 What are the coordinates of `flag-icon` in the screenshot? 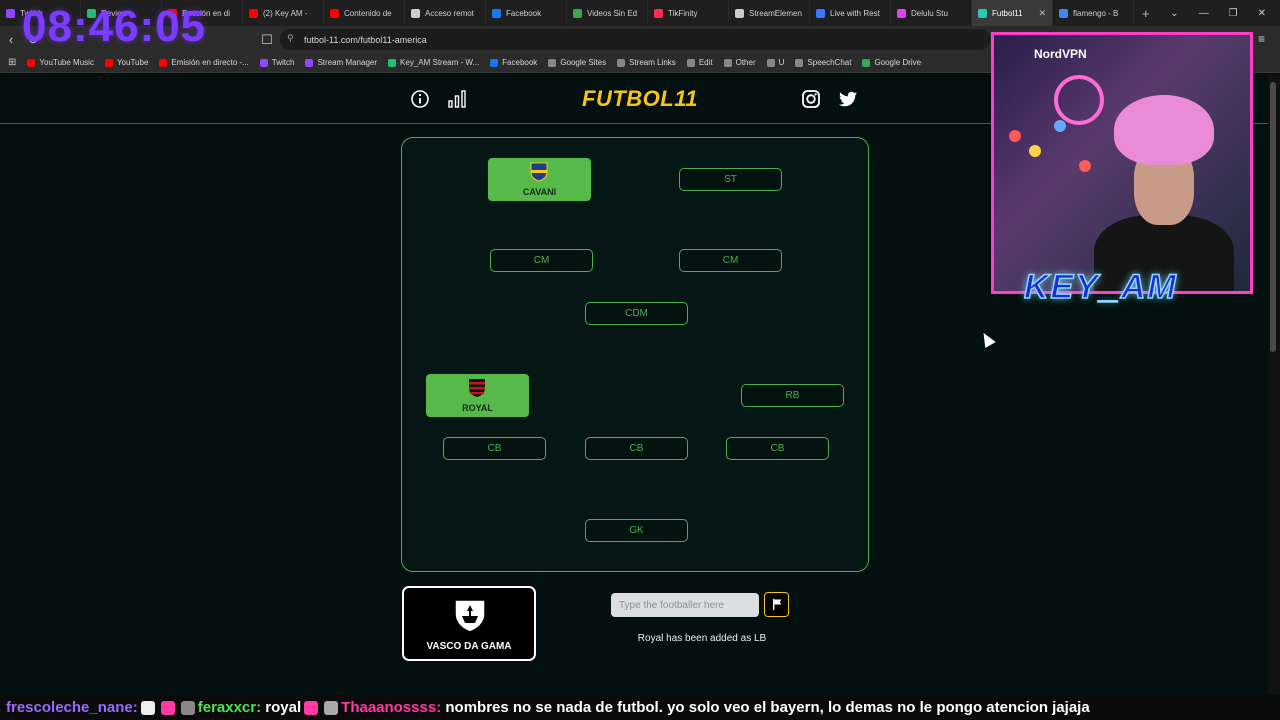 It's located at (776, 604).